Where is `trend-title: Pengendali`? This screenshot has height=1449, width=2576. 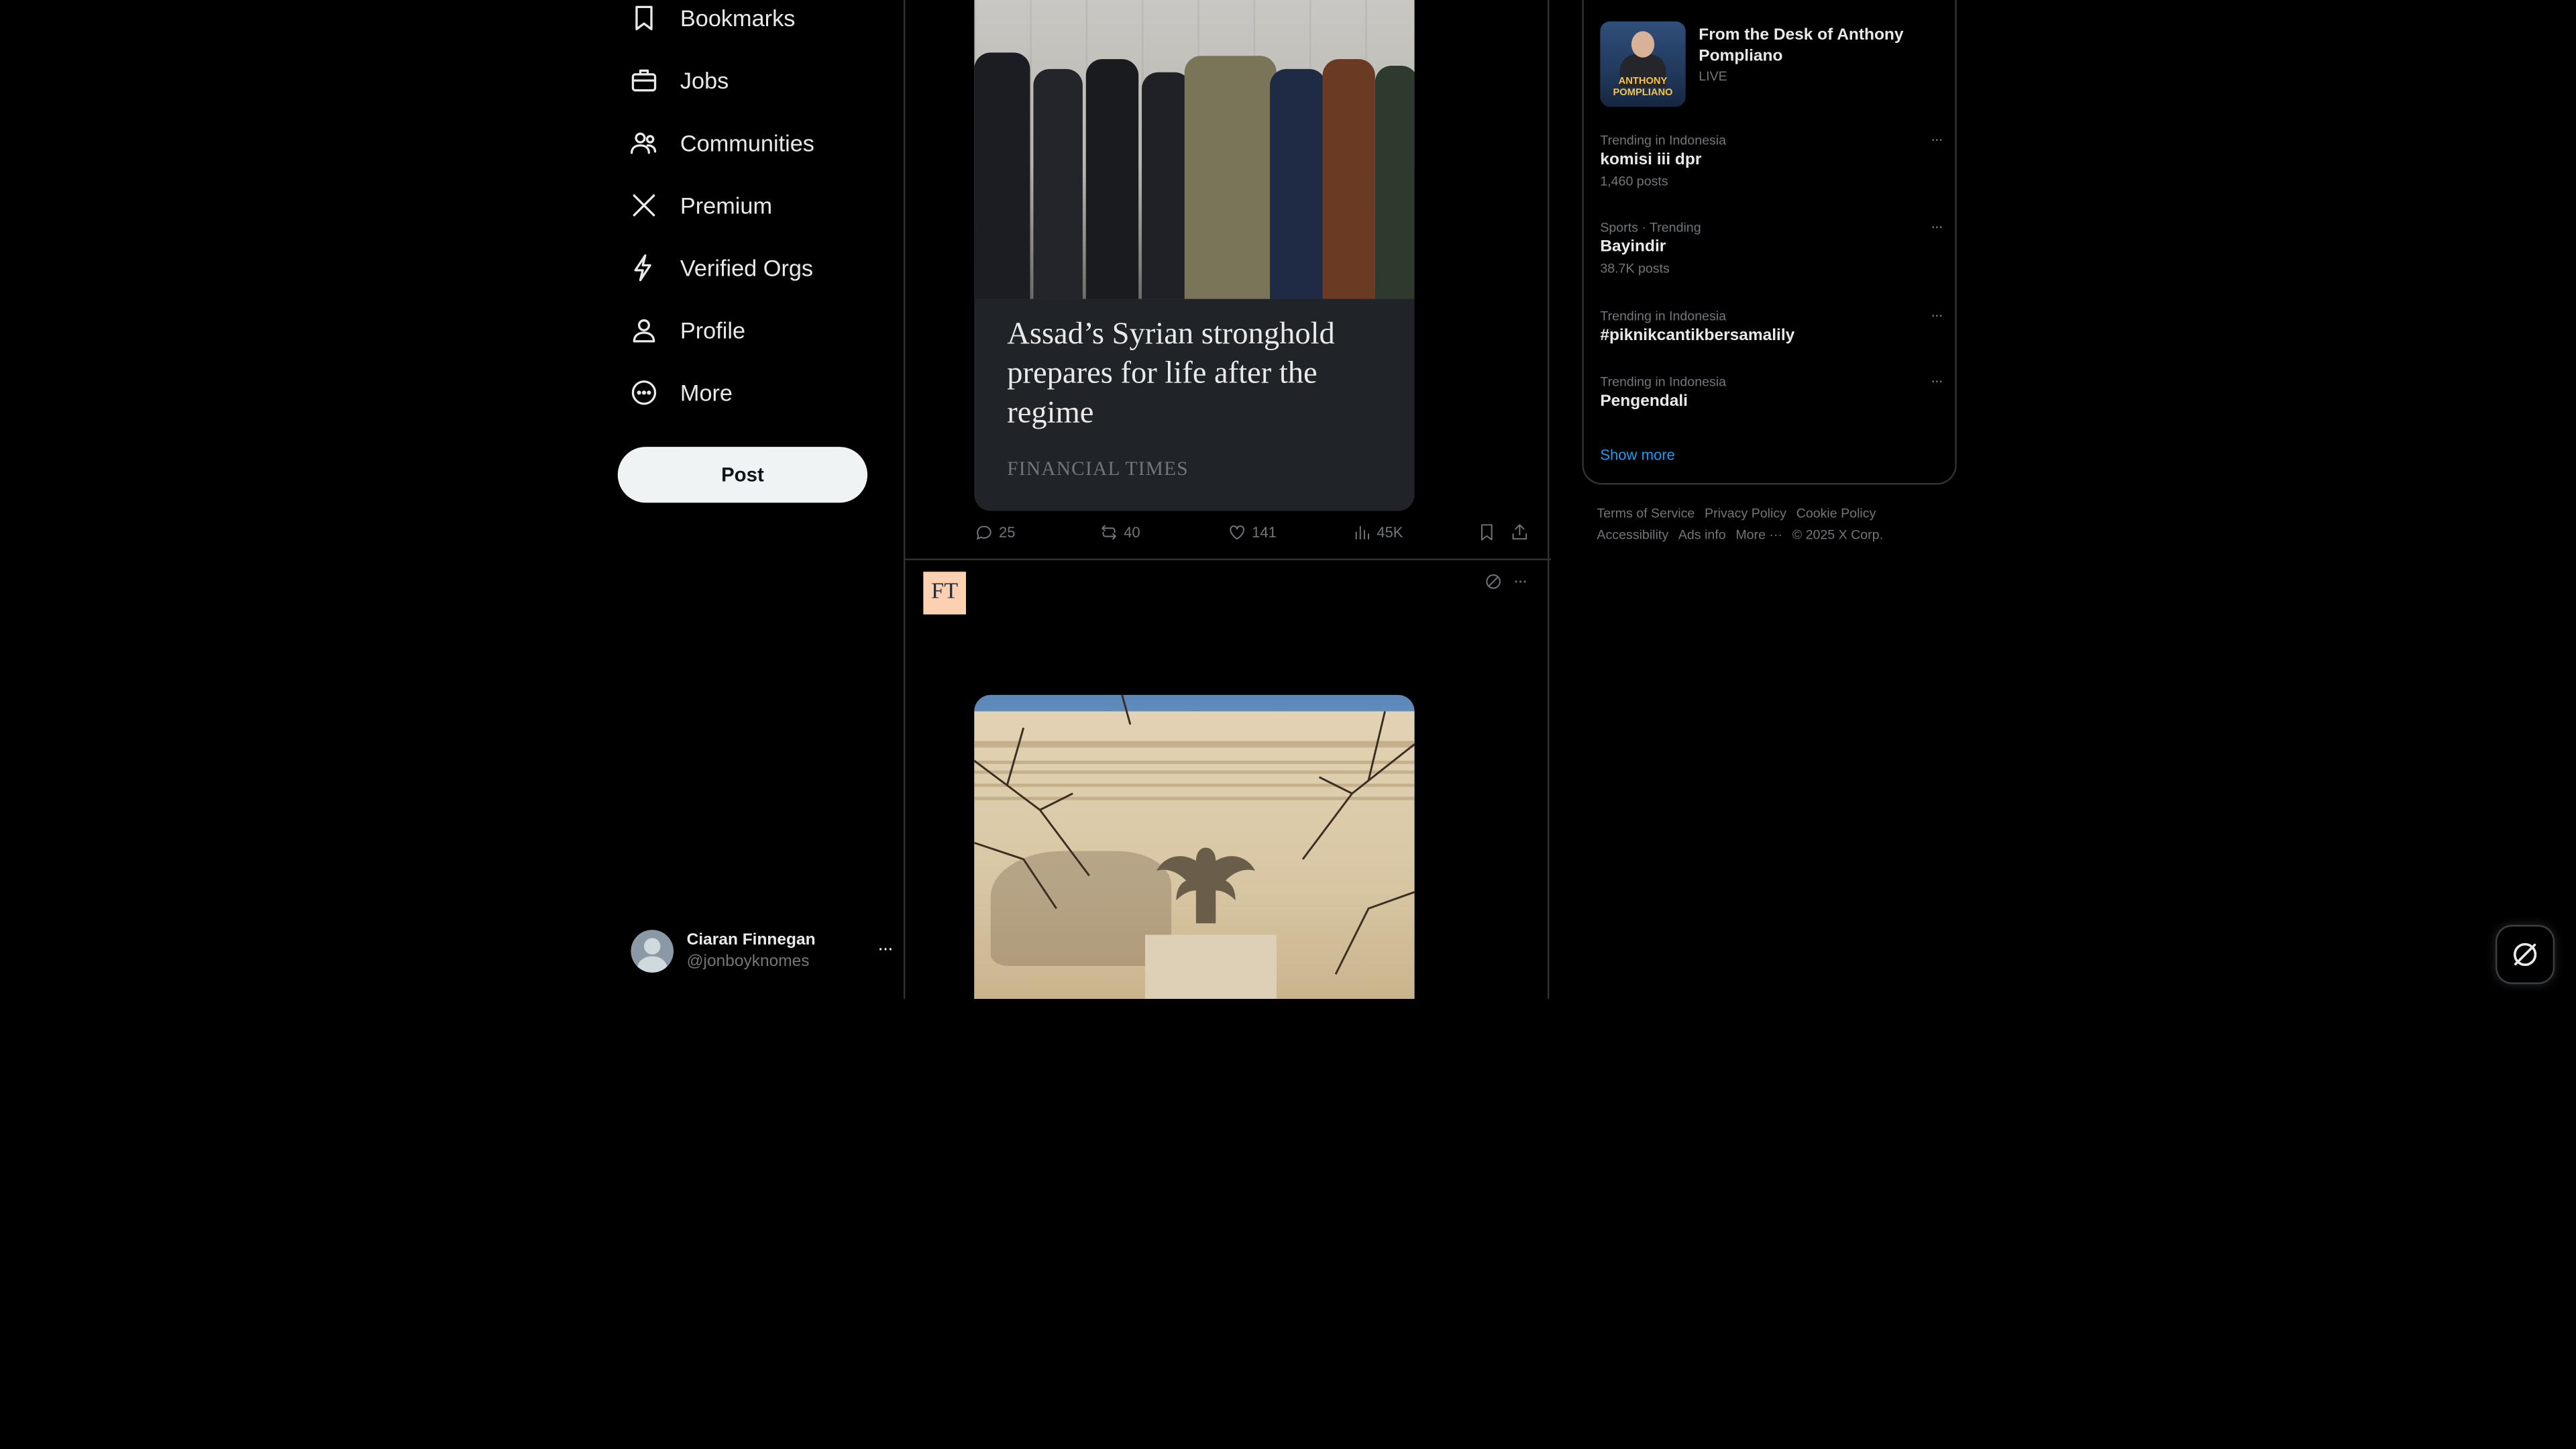
trend-title: Pengendali is located at coordinates (1644, 401).